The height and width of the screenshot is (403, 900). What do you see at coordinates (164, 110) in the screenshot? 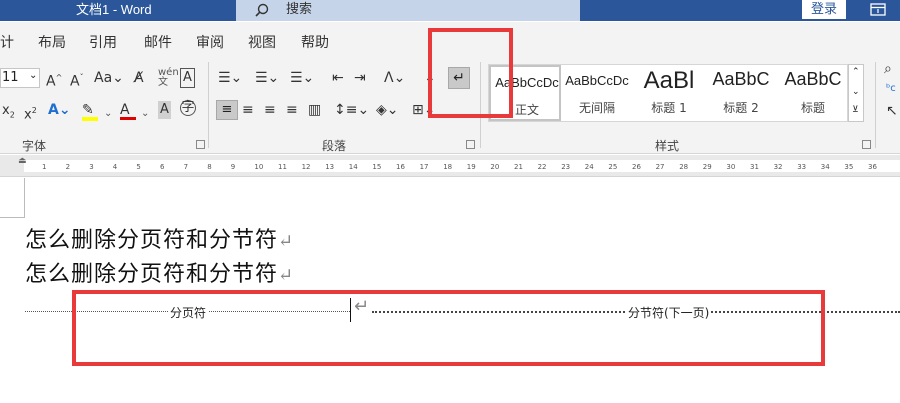
I see `character-shading-icon: A` at bounding box center [164, 110].